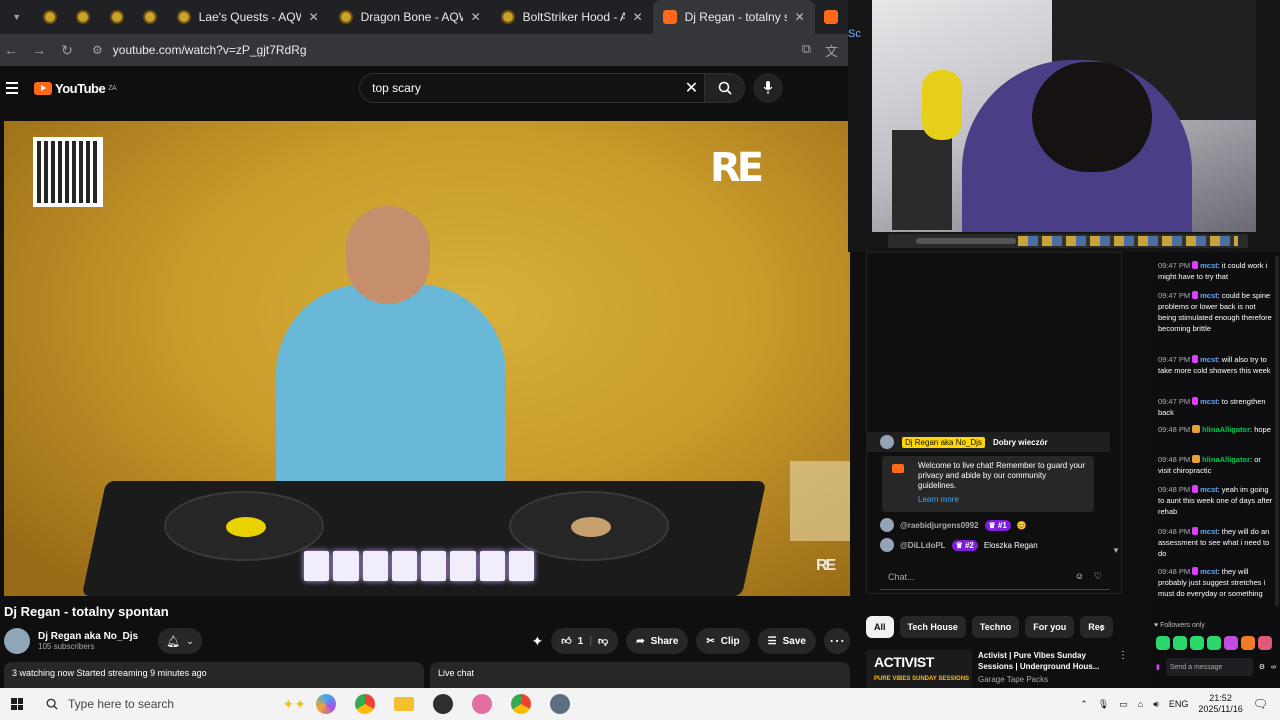  I want to click on network-icon: ⌂, so click(1140, 704).